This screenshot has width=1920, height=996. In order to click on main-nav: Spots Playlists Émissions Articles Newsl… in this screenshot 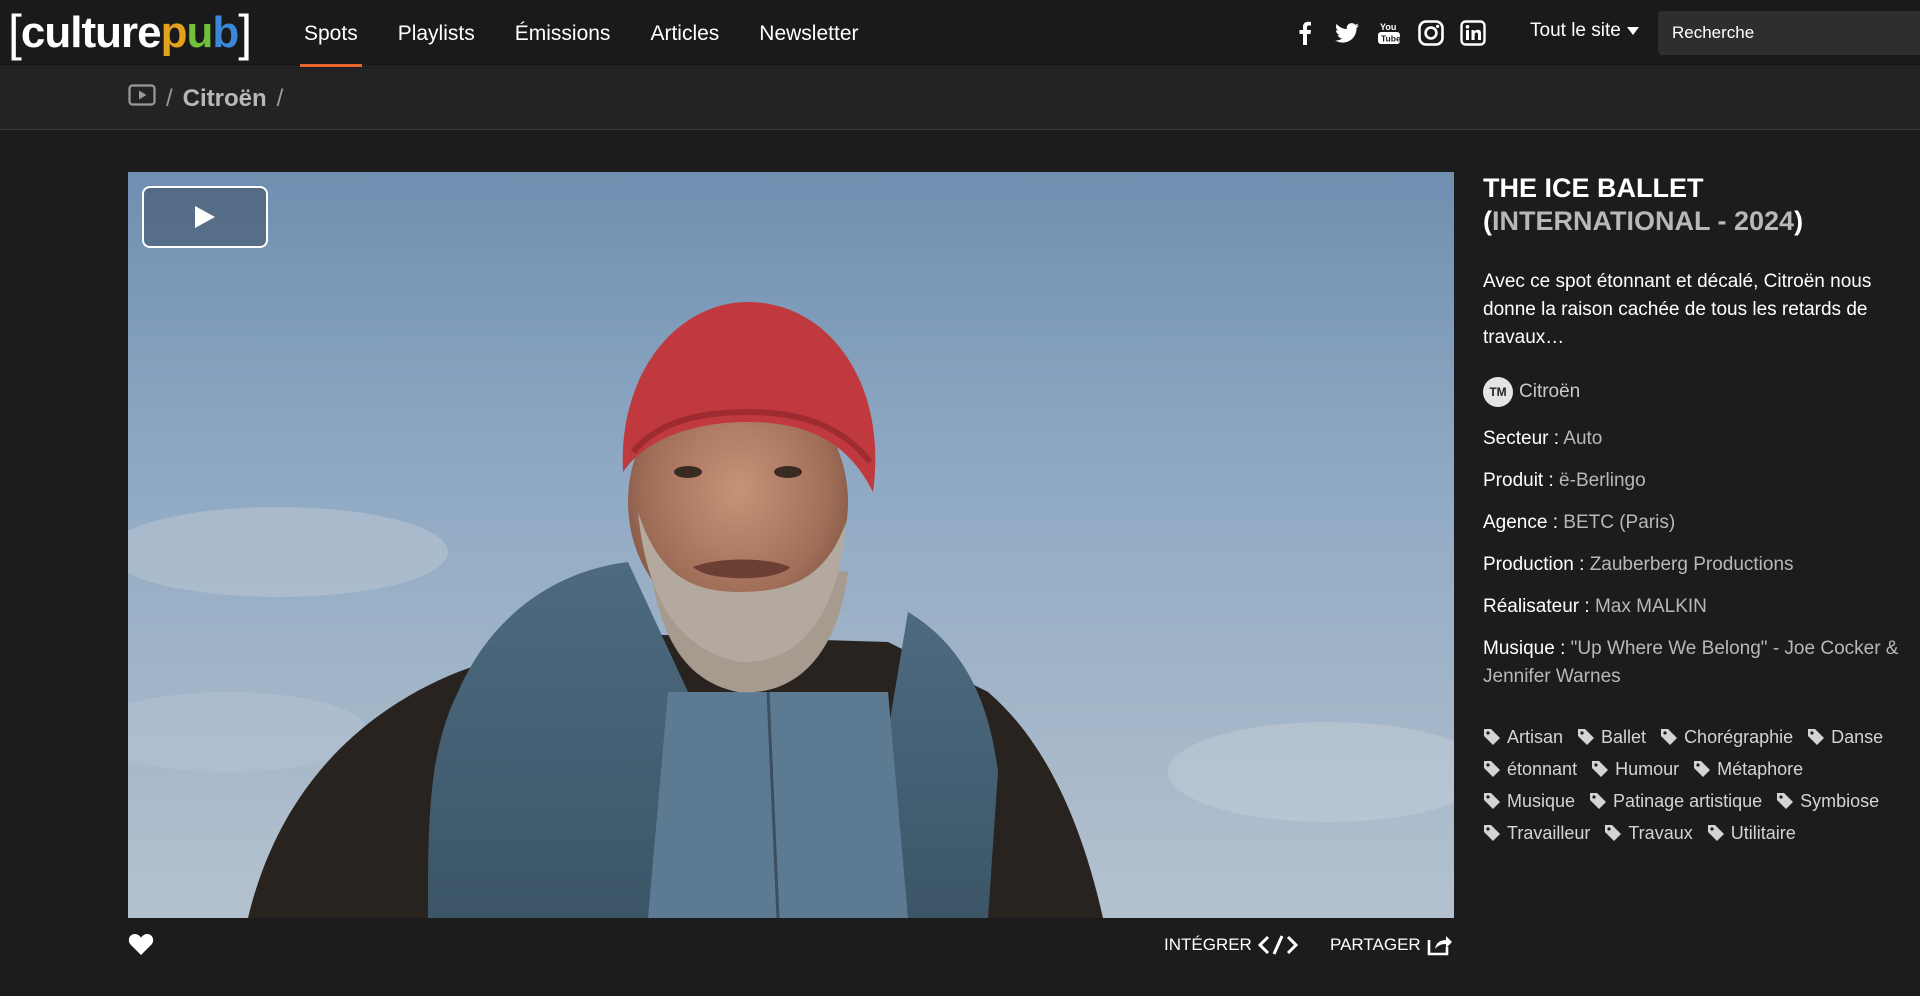, I will do `click(581, 33)`.